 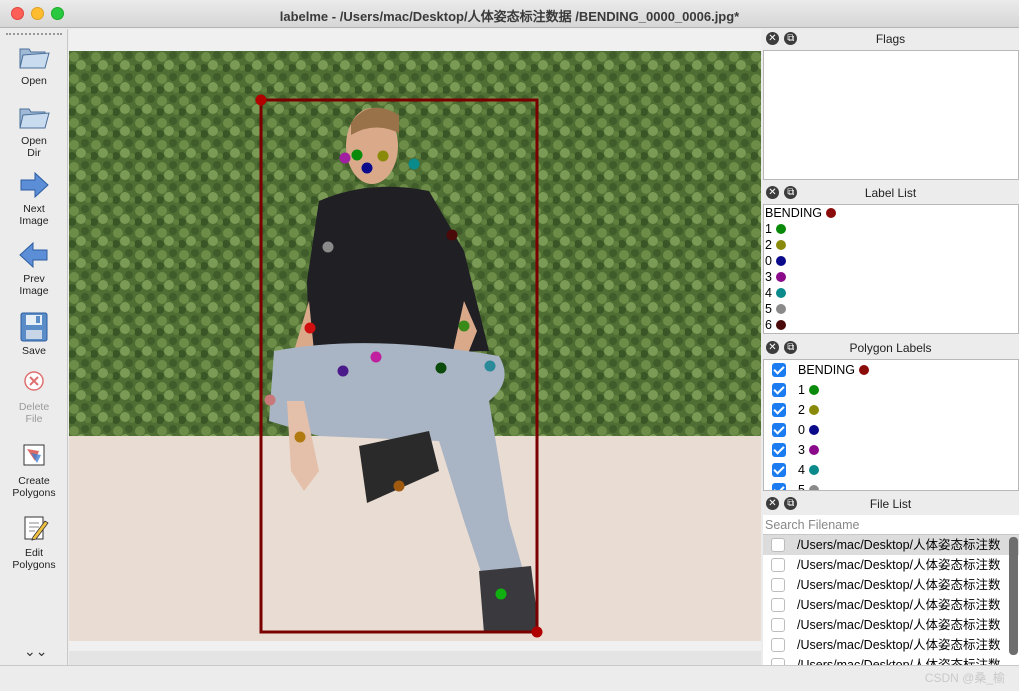 What do you see at coordinates (891, 410) in the screenshot?
I see `polygon-label-item: 2` at bounding box center [891, 410].